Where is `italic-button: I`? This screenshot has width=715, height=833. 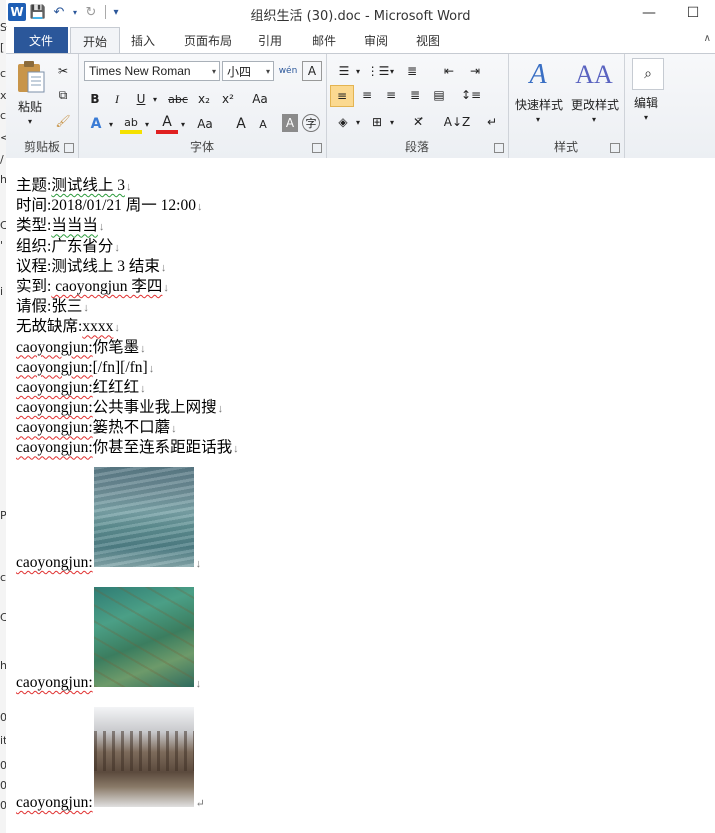 italic-button: I is located at coordinates (117, 99).